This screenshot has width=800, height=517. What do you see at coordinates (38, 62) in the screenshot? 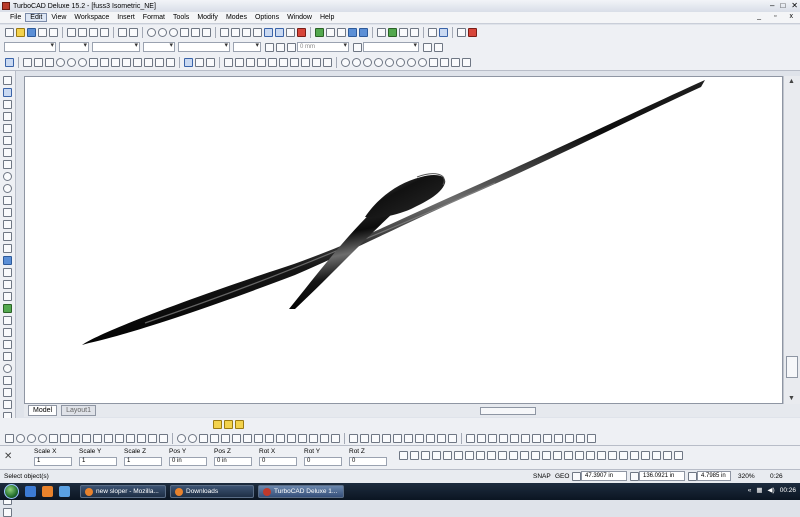
I see `snap-line-icon` at bounding box center [38, 62].